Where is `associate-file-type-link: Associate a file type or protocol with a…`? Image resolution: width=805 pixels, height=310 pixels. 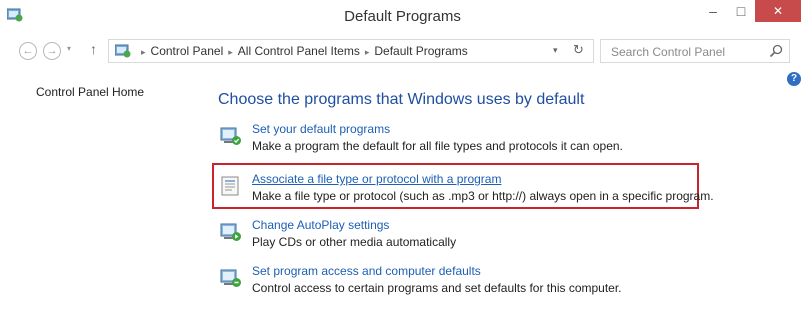
associate-file-type-link: Associate a file type or protocol with a… is located at coordinates (376, 179).